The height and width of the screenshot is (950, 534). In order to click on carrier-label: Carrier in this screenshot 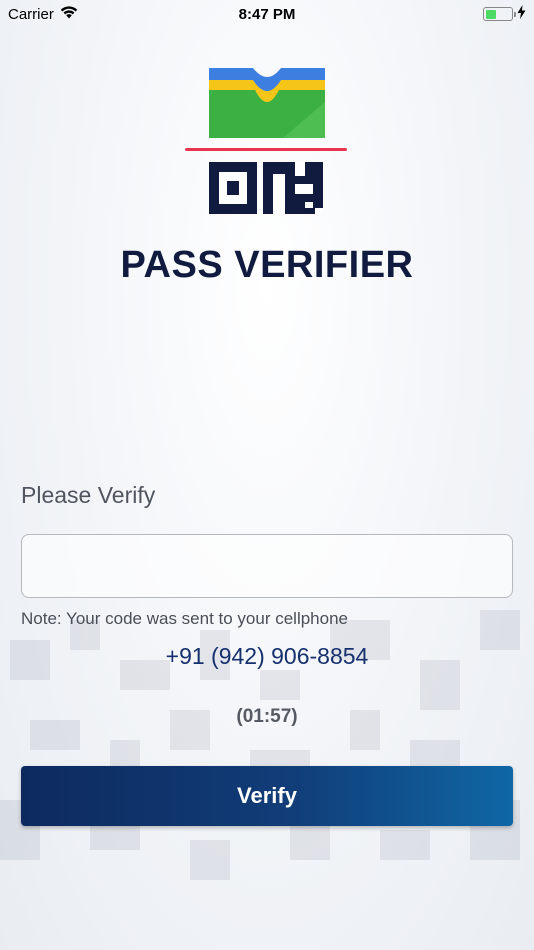, I will do `click(31, 14)`.